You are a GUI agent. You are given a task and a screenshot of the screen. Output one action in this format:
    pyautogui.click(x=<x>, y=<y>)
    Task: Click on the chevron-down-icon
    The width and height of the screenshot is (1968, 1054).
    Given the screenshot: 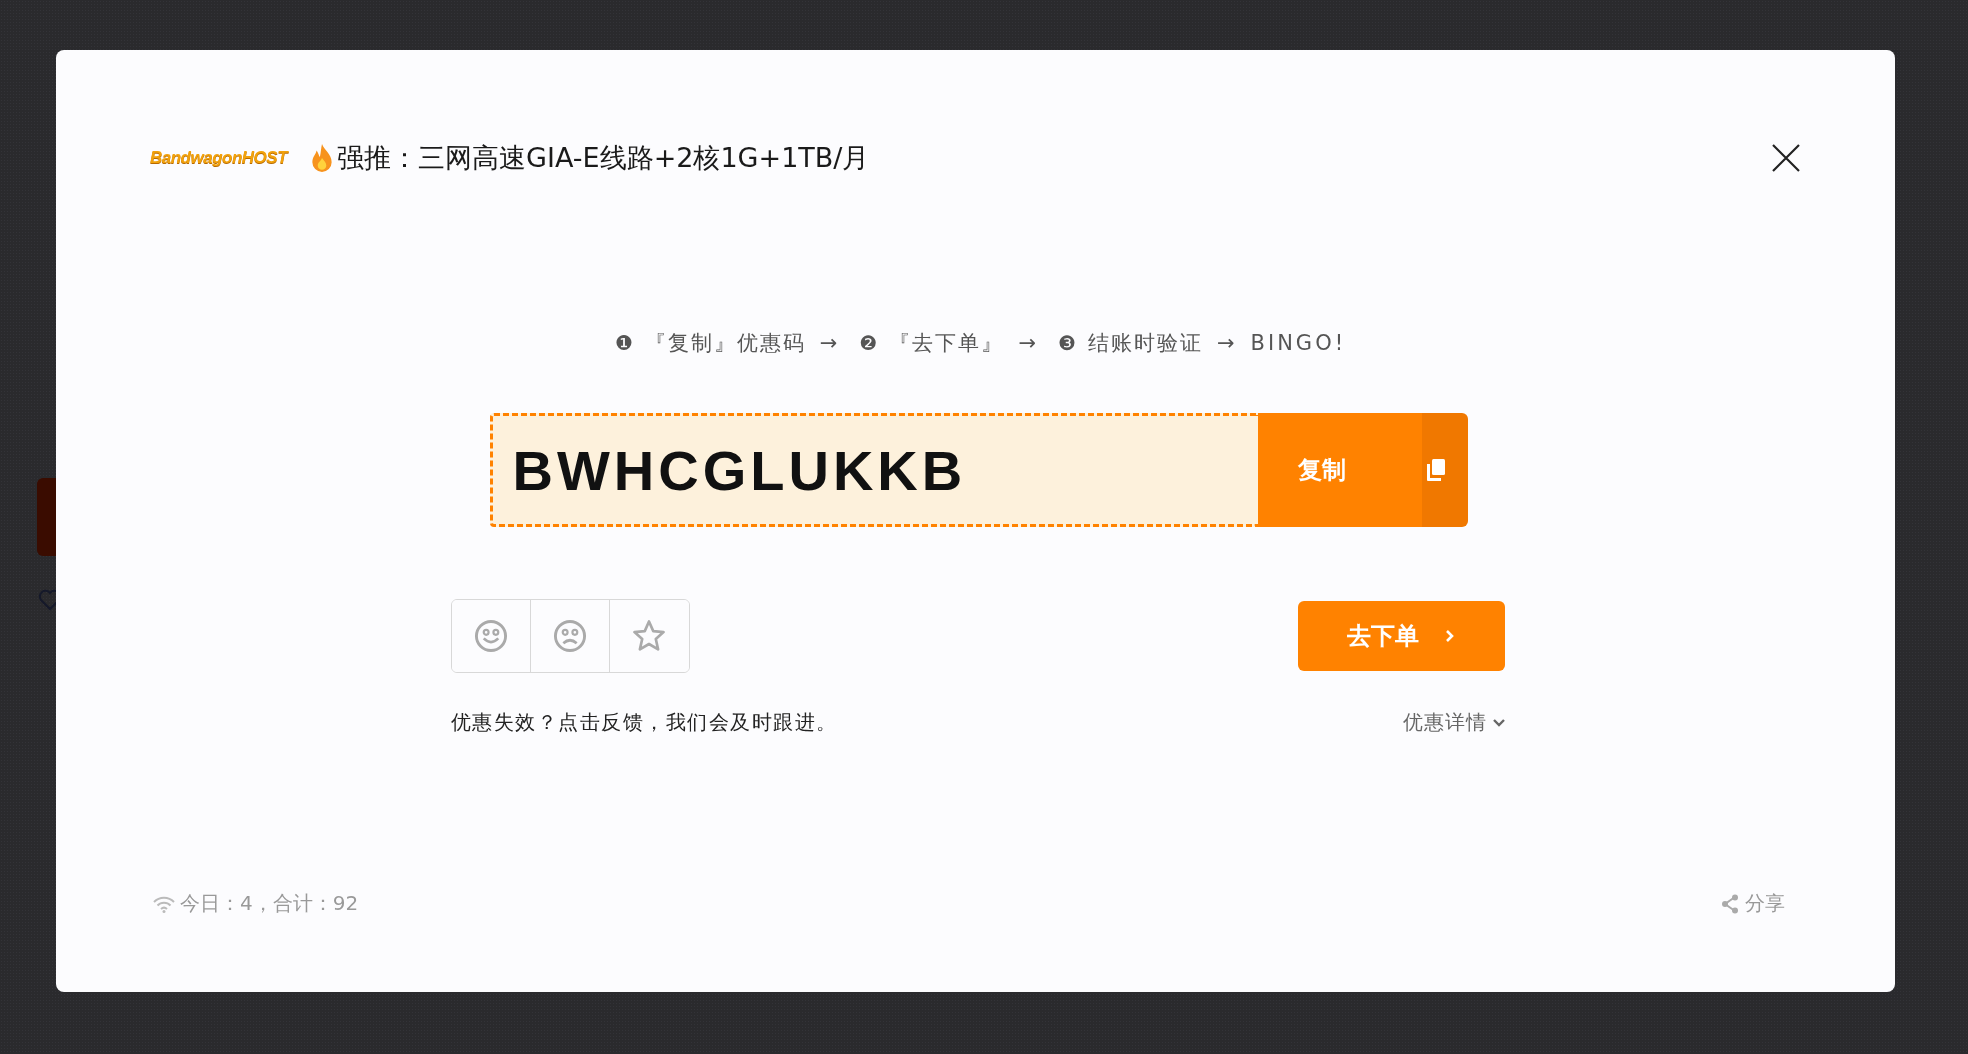 What is the action you would take?
    pyautogui.click(x=1498, y=722)
    